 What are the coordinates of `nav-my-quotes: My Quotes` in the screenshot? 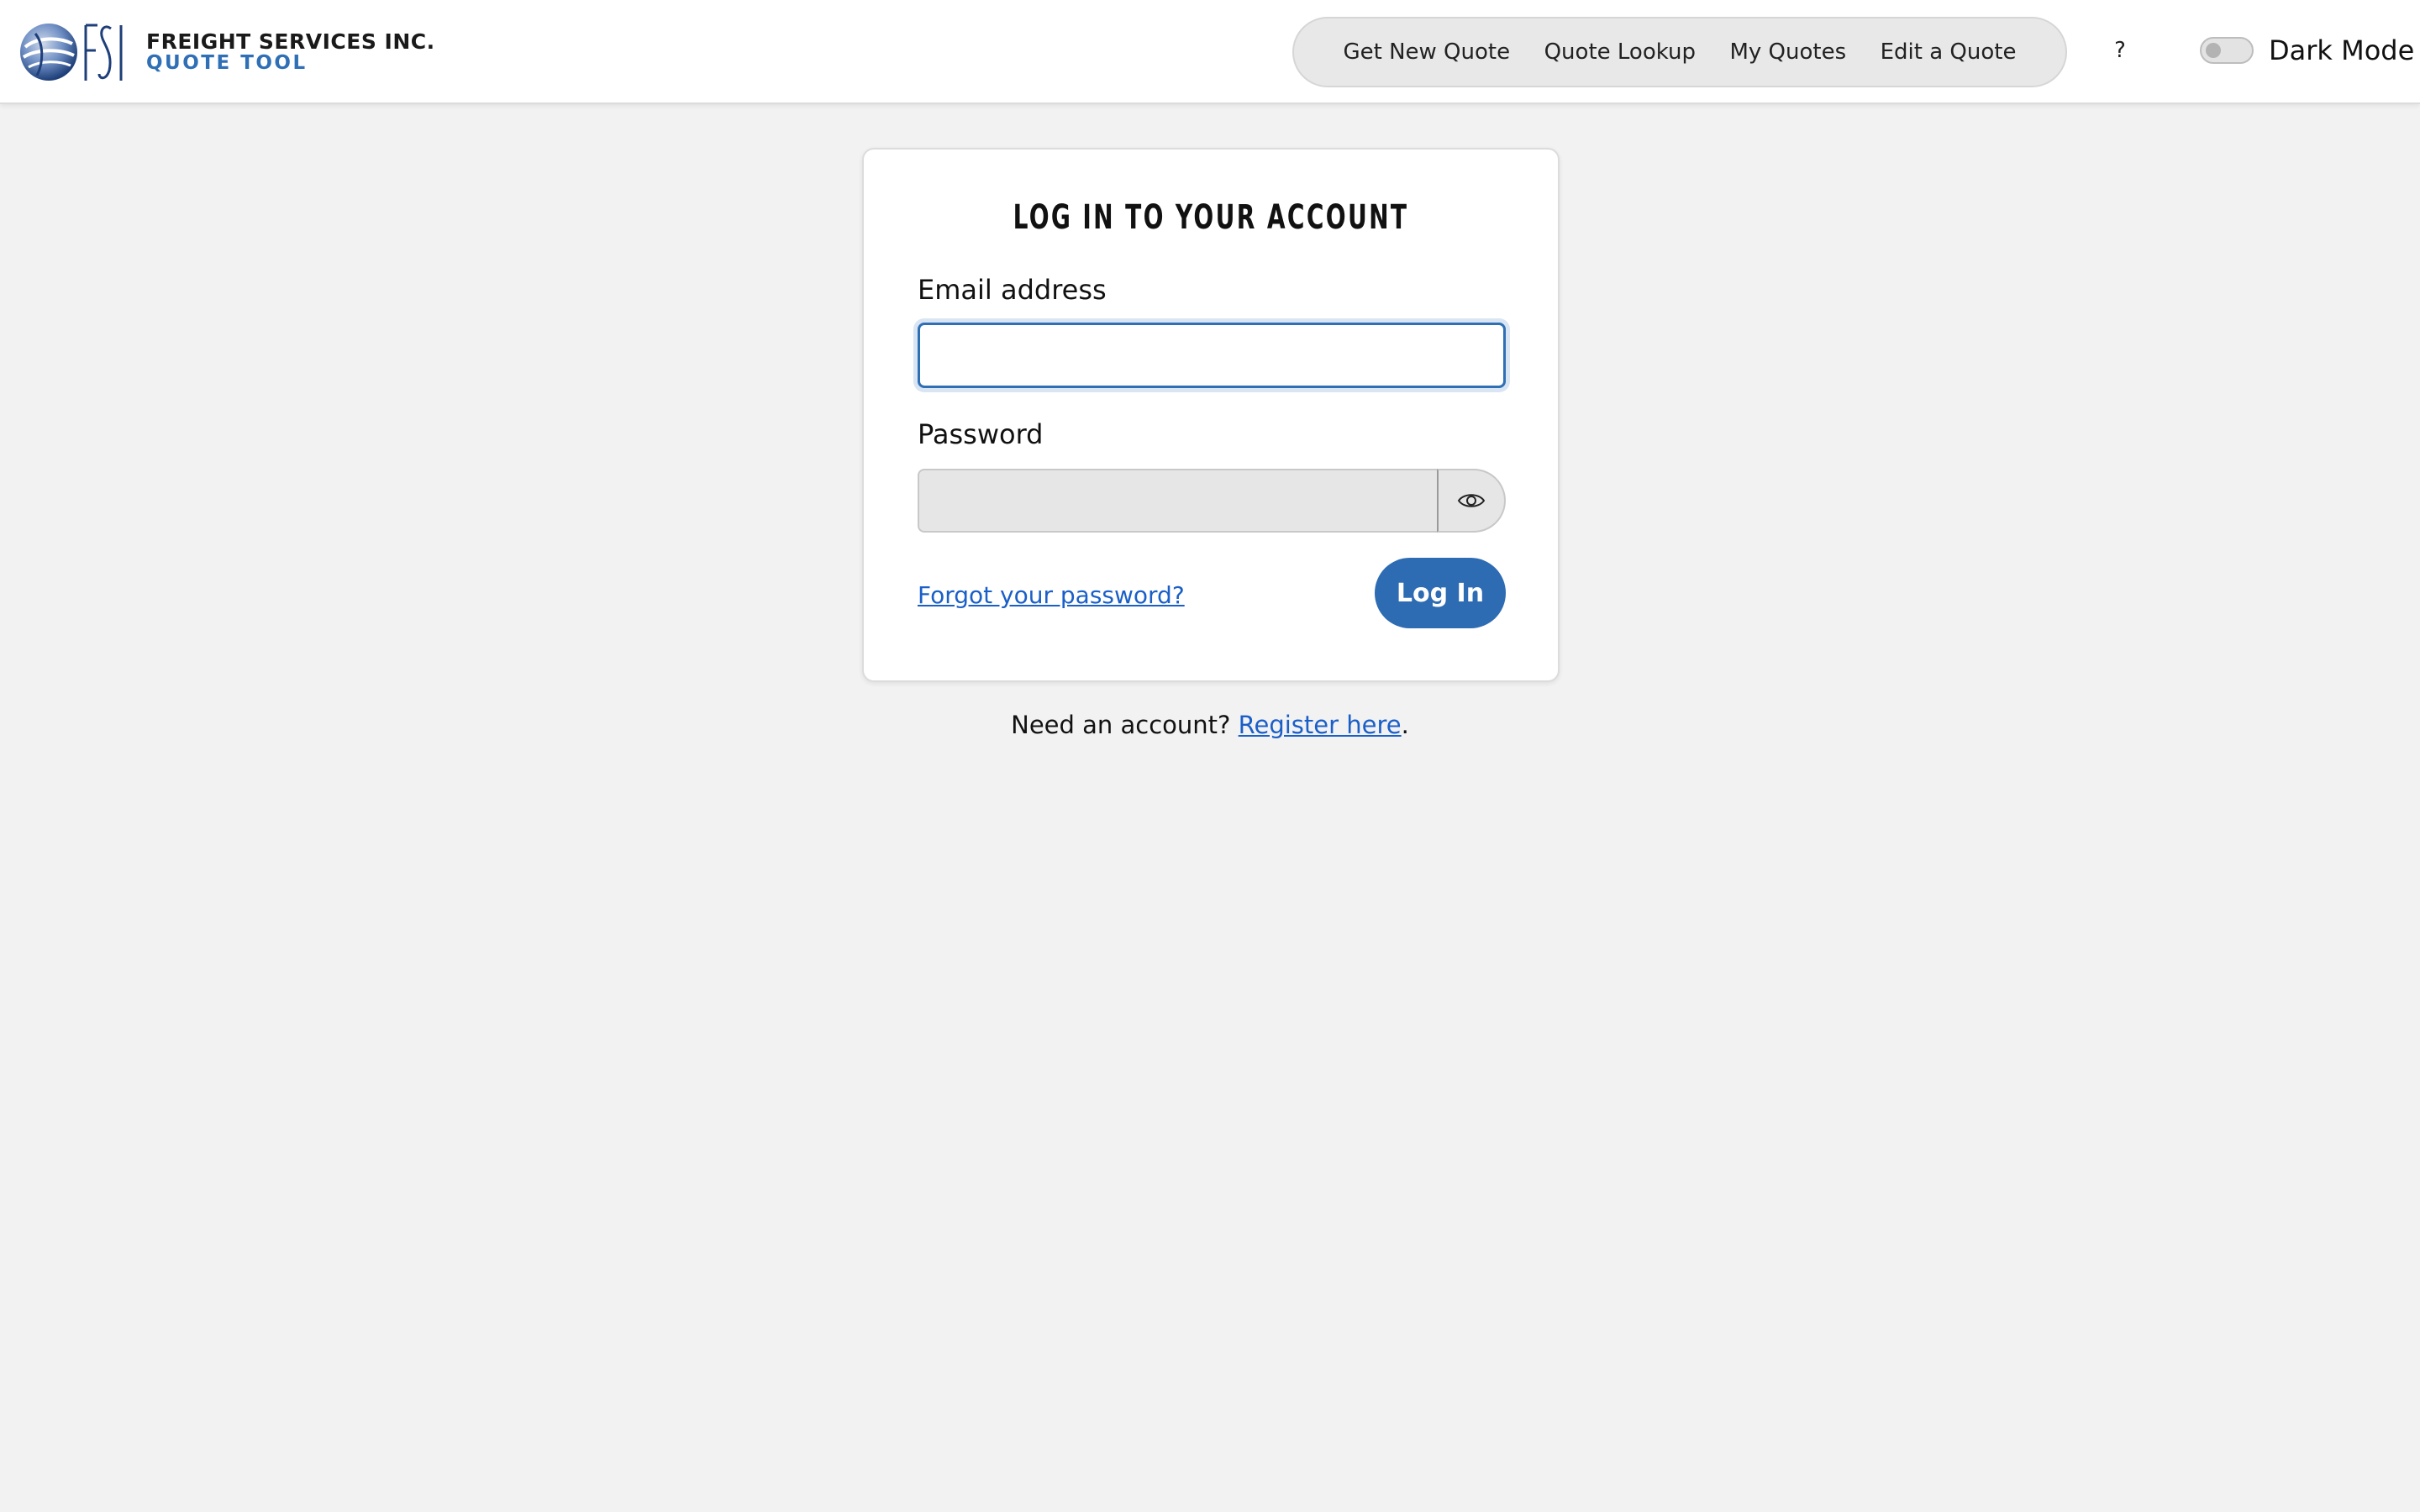 It's located at (1788, 52).